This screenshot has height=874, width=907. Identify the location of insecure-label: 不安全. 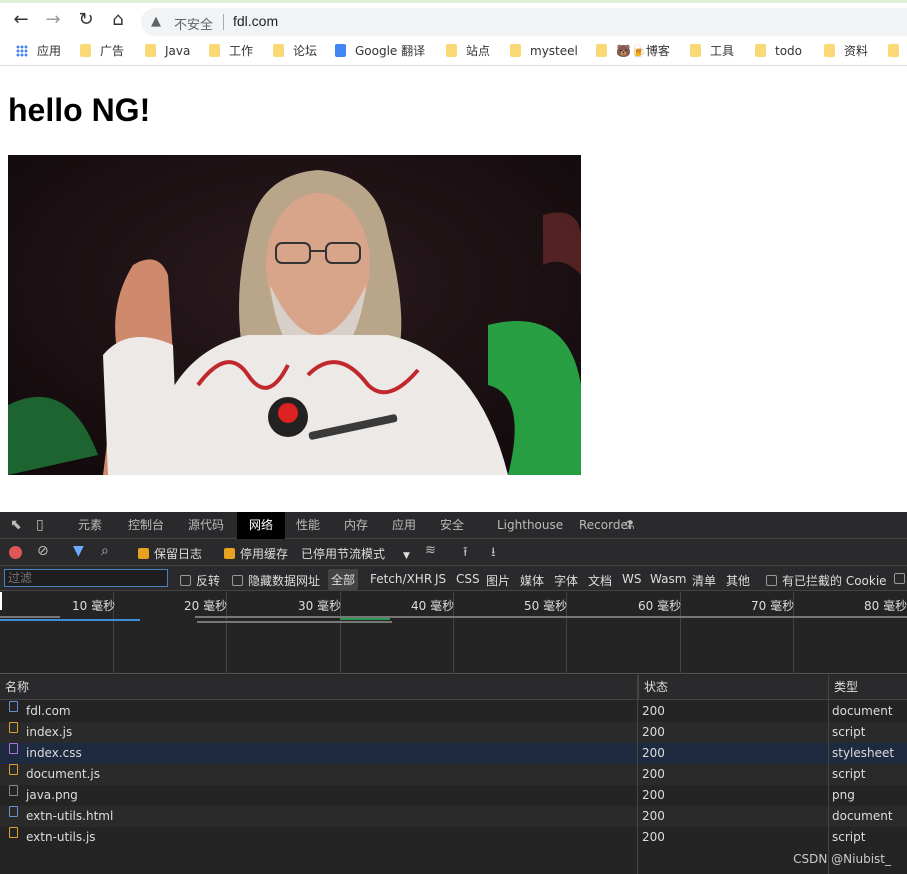
(193, 23).